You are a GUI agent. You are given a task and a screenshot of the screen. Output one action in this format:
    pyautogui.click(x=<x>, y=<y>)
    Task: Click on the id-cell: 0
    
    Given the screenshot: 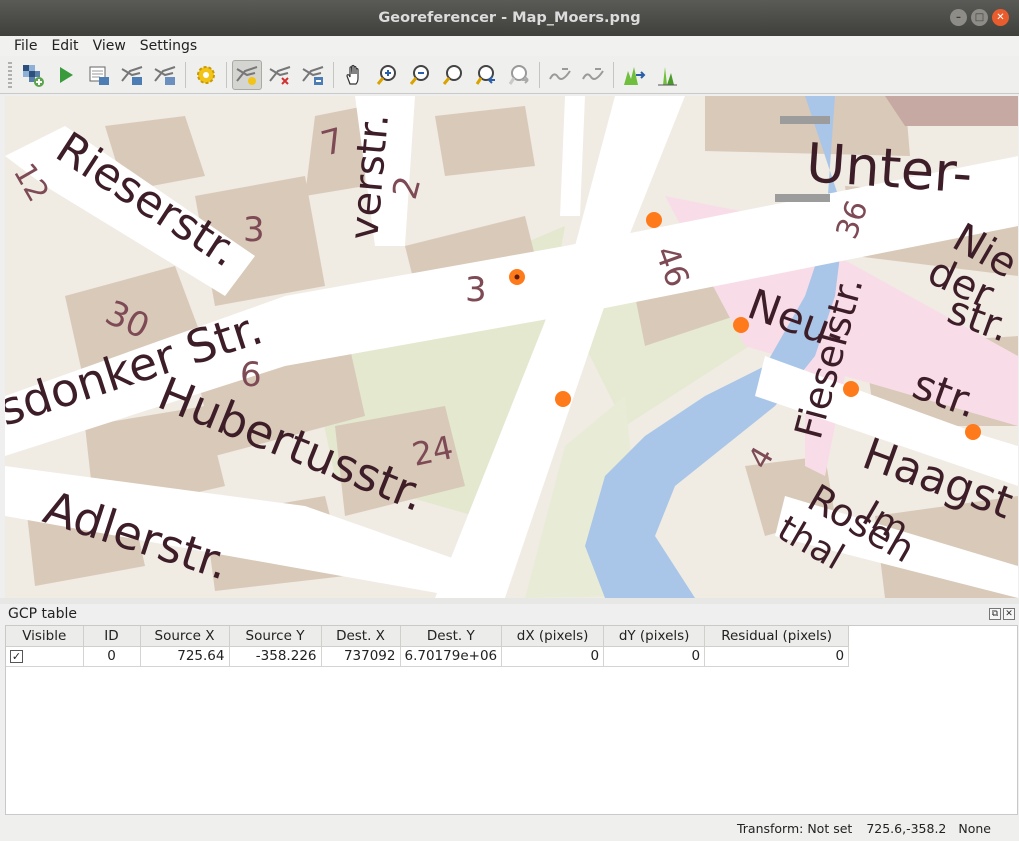 What is the action you would take?
    pyautogui.click(x=112, y=656)
    